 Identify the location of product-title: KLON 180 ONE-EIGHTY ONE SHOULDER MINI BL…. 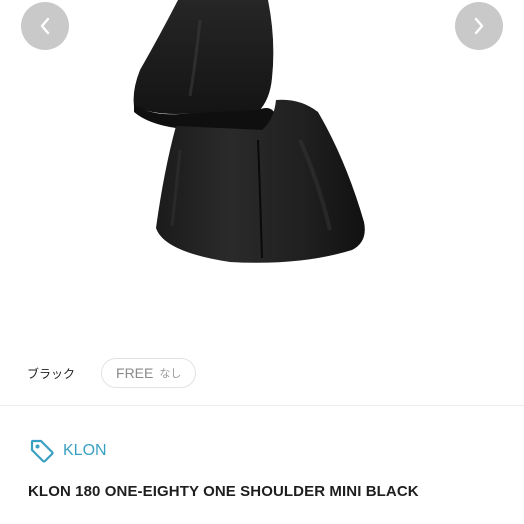
(223, 491).